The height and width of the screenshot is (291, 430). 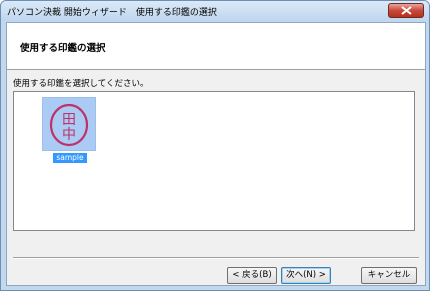 I want to click on title-bar: パソコン決裁 開始ウィザード 使用する印鑑の選択, so click(x=215, y=11).